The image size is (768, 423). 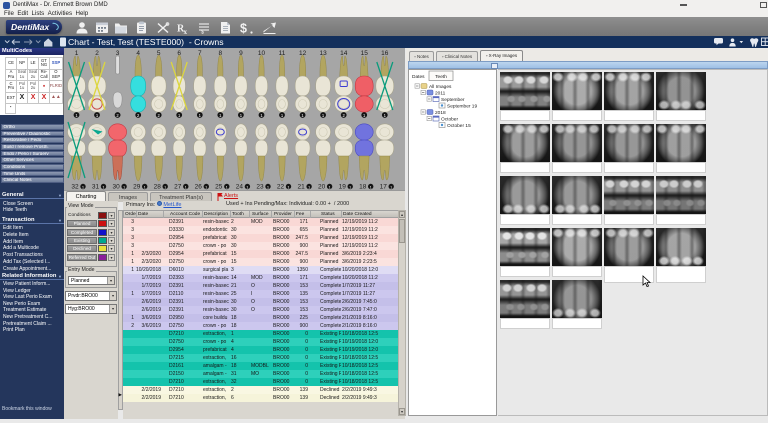 I want to click on svg-text: October, so click(x=449, y=120).